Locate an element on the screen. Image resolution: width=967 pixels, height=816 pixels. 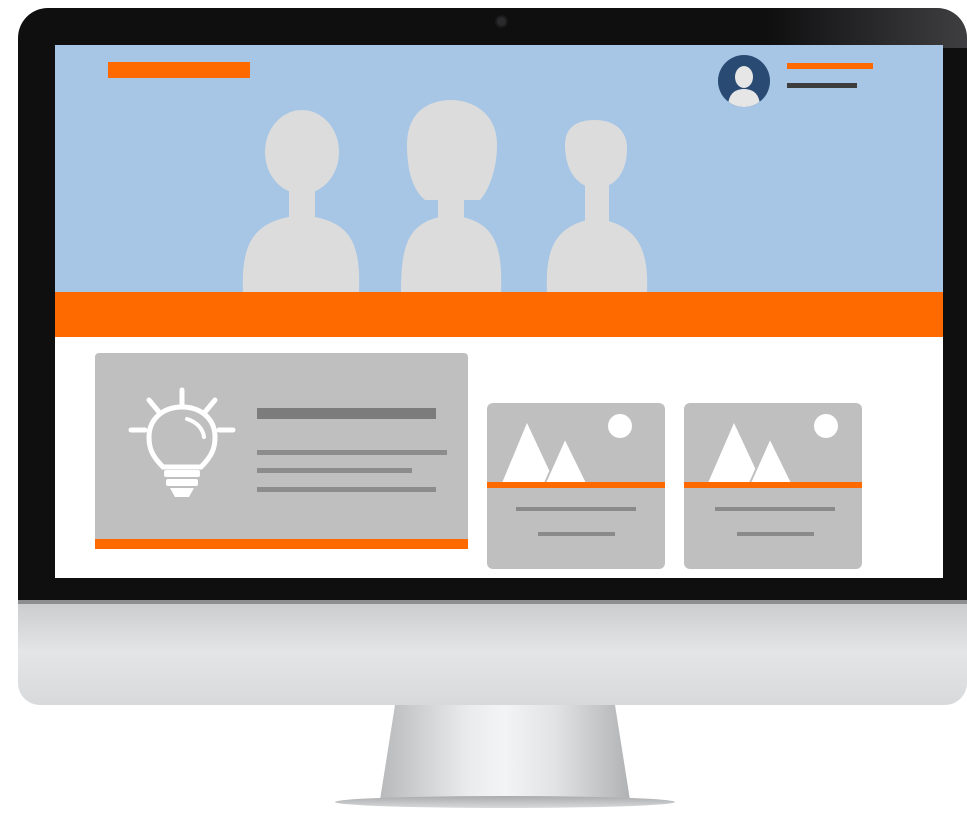
monitor-stand is located at coordinates (505, 752).